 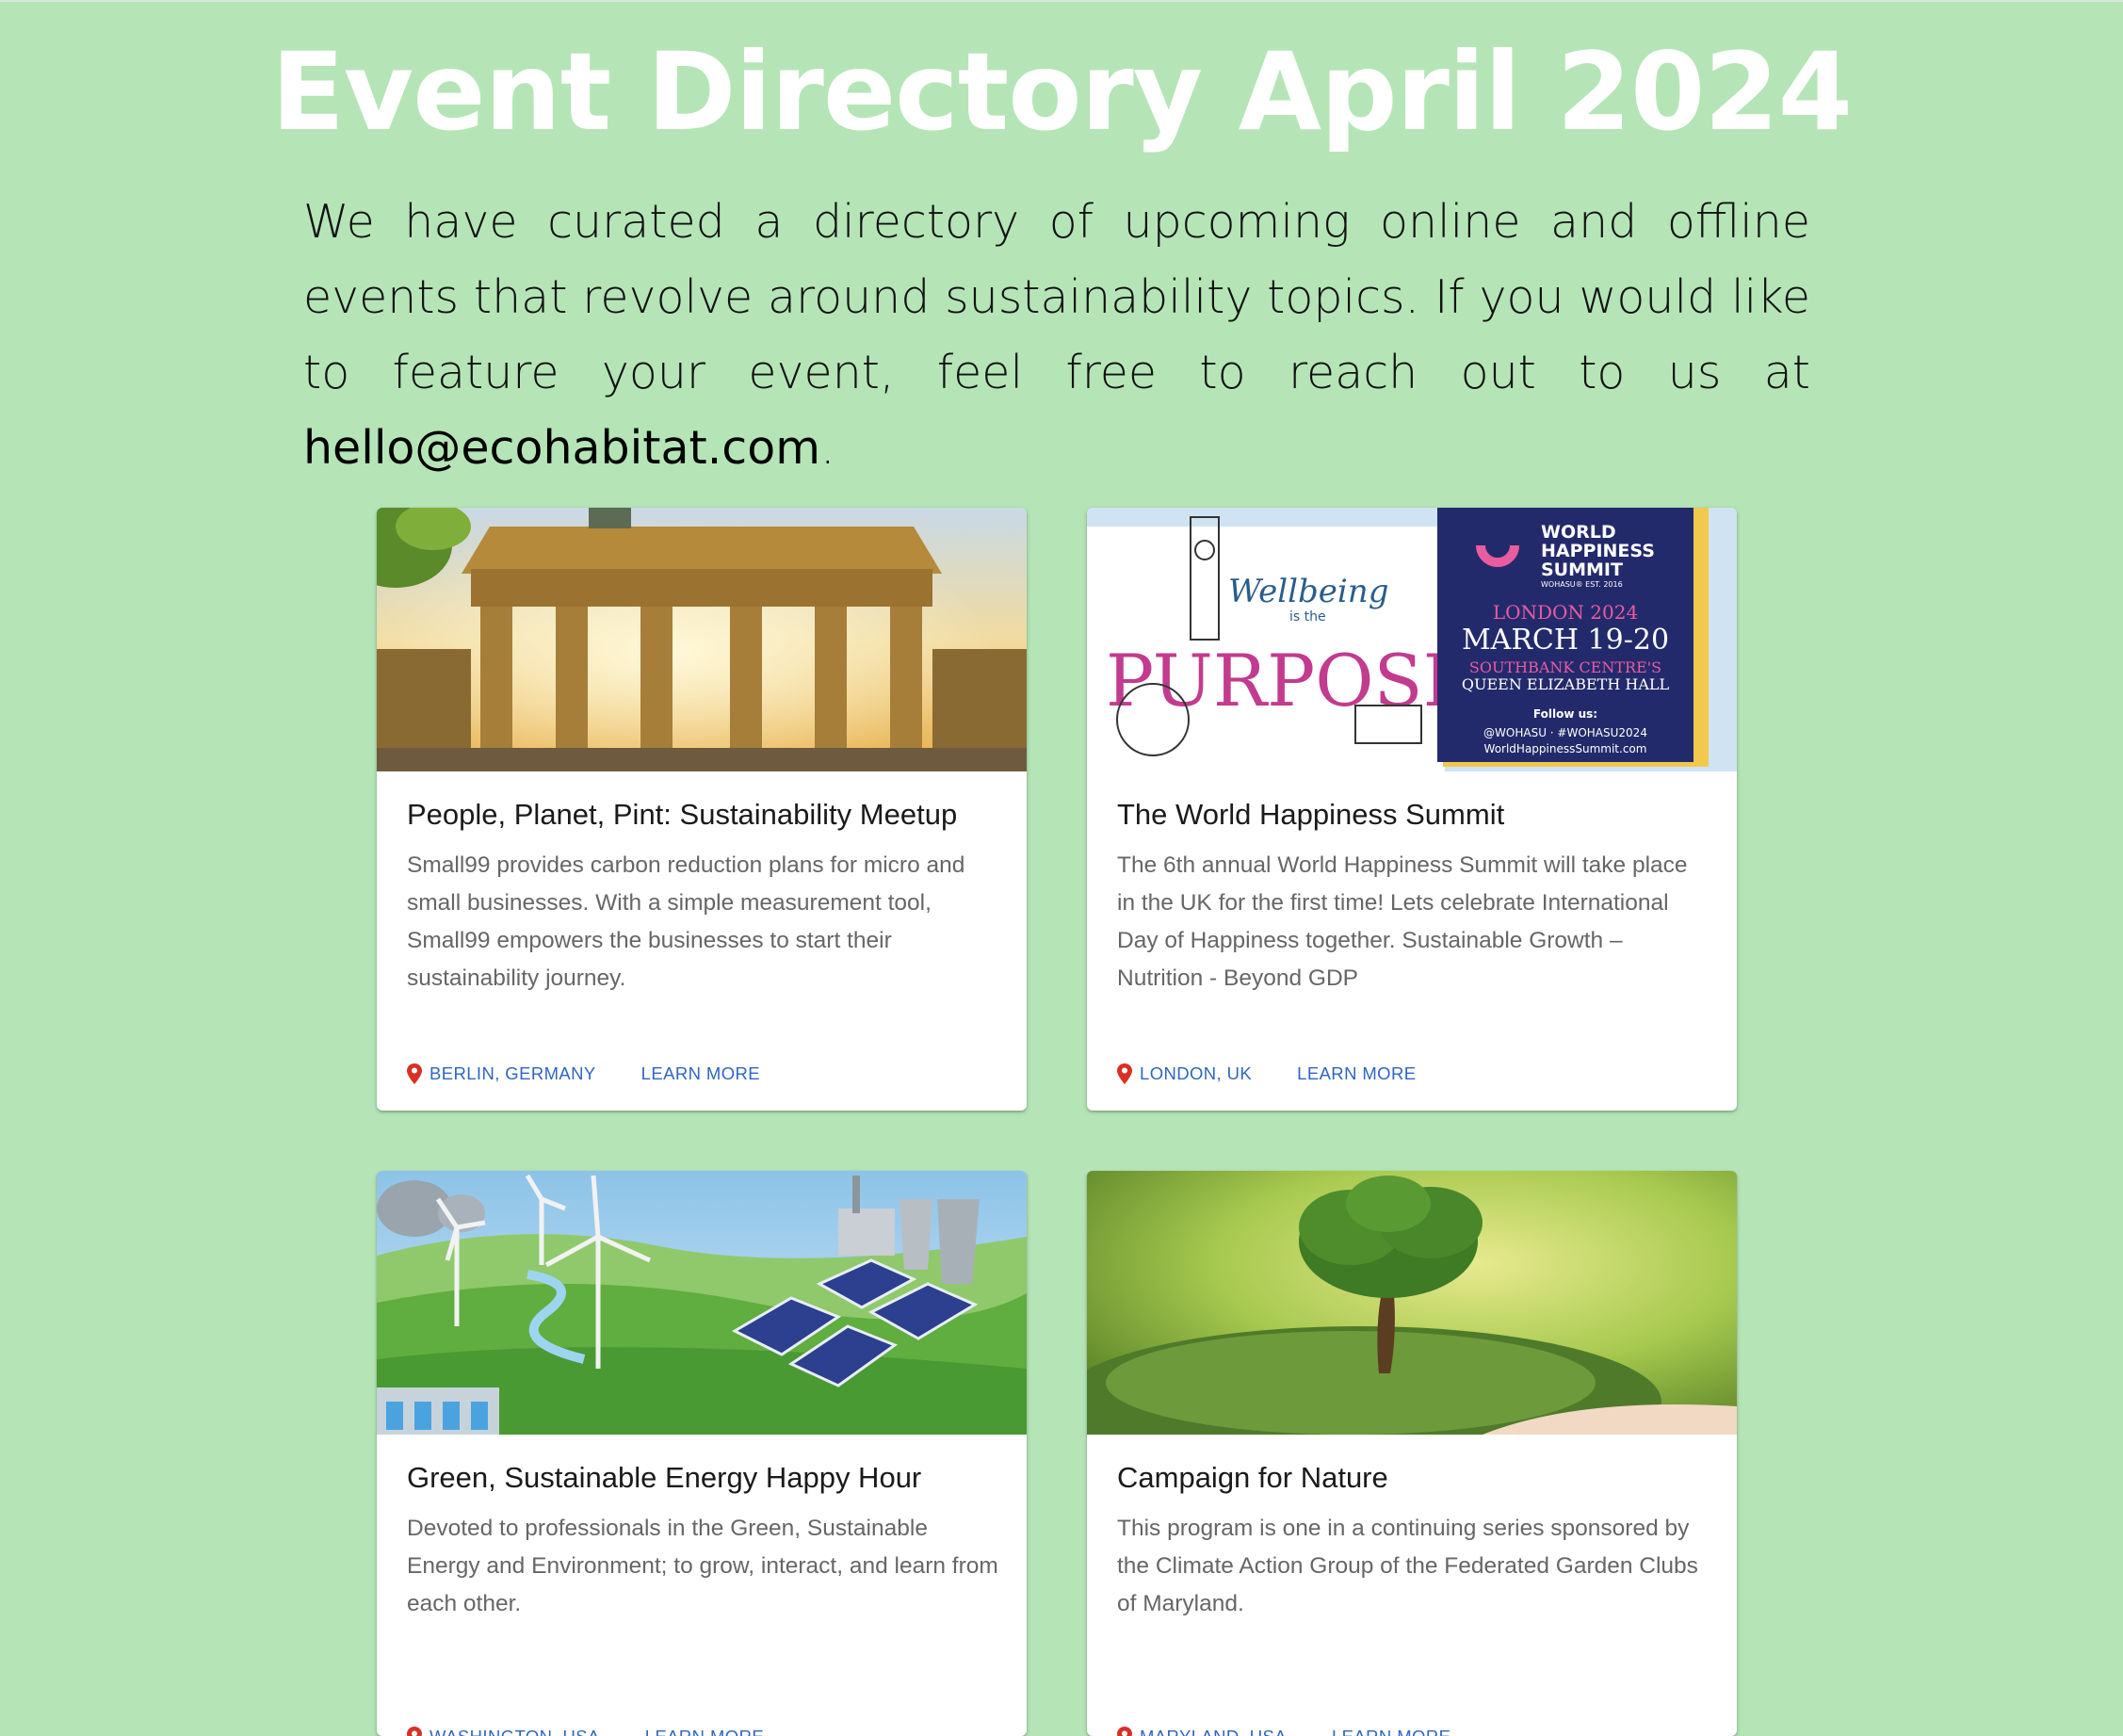 I want to click on card-actions: BERLIN, GERMANY LEARN MORE, so click(x=583, y=1074).